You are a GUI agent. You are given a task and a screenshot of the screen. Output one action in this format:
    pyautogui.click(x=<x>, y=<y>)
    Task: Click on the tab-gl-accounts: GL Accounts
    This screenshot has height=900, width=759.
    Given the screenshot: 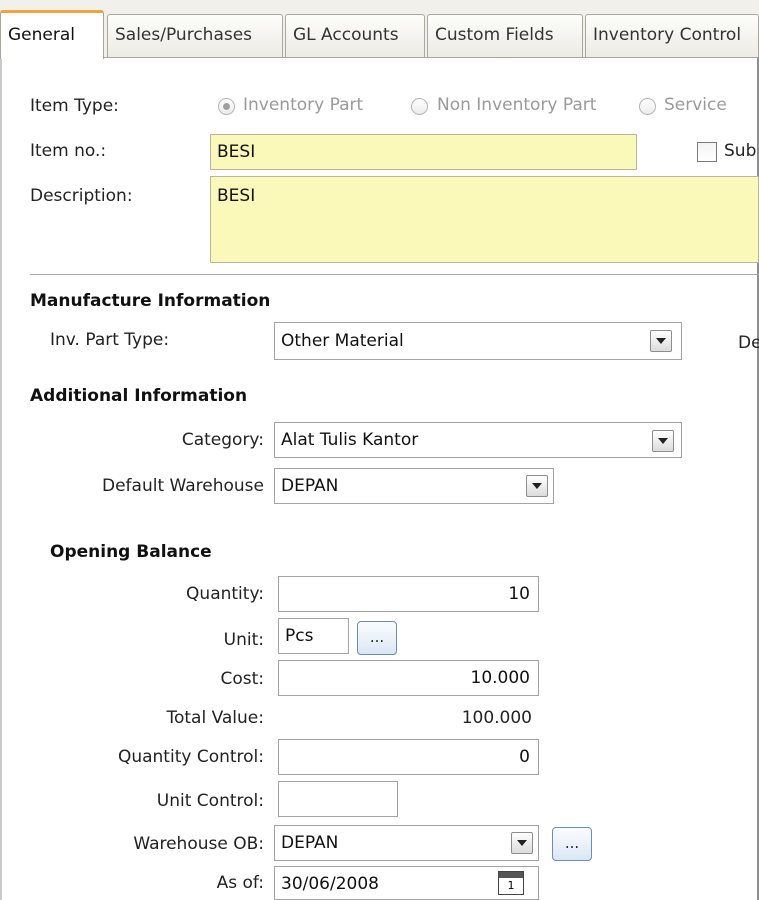 What is the action you would take?
    pyautogui.click(x=355, y=35)
    